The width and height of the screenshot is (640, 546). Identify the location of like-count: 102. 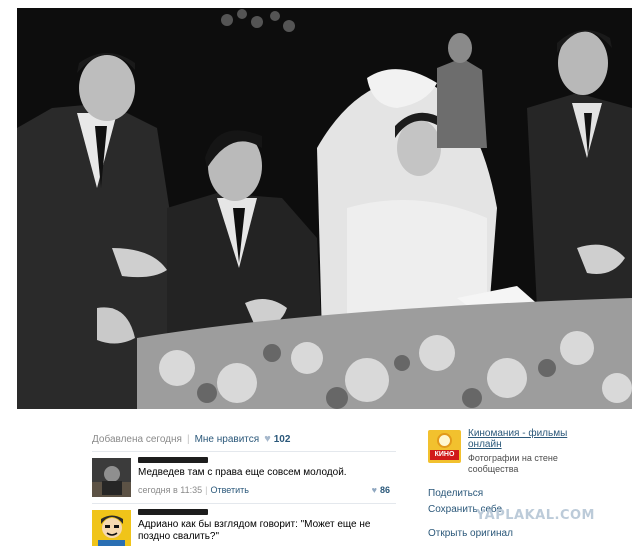
(282, 439).